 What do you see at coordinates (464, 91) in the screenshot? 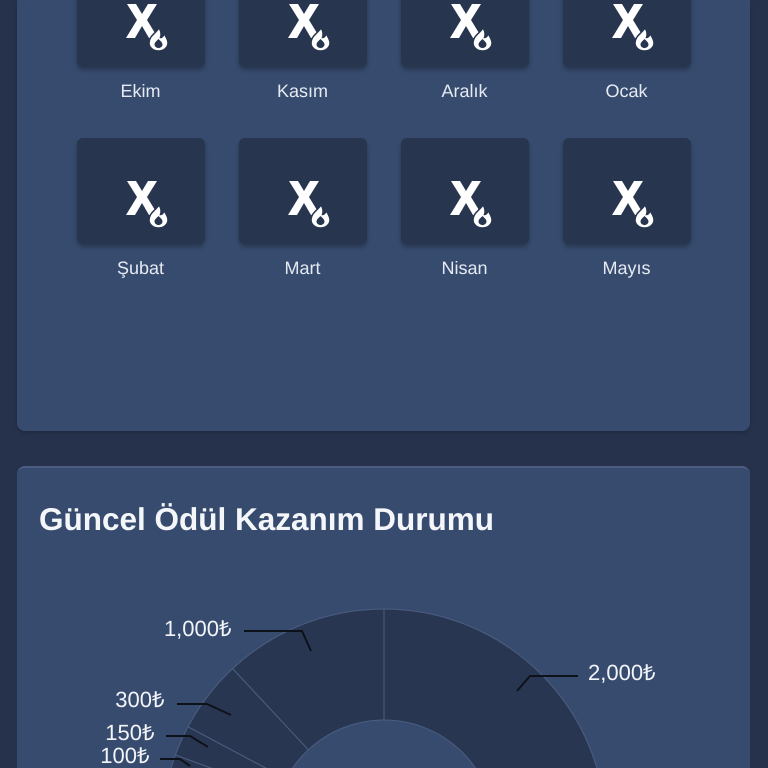
I see `month-label: Aralık` at bounding box center [464, 91].